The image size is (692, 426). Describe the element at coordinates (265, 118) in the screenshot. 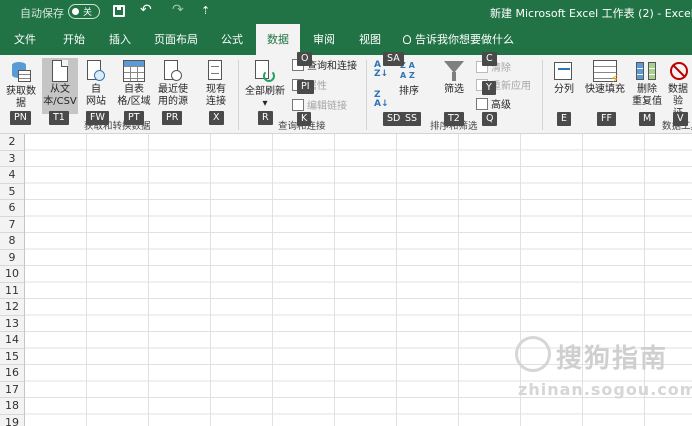

I see `keytip-refresh-all: R` at that location.